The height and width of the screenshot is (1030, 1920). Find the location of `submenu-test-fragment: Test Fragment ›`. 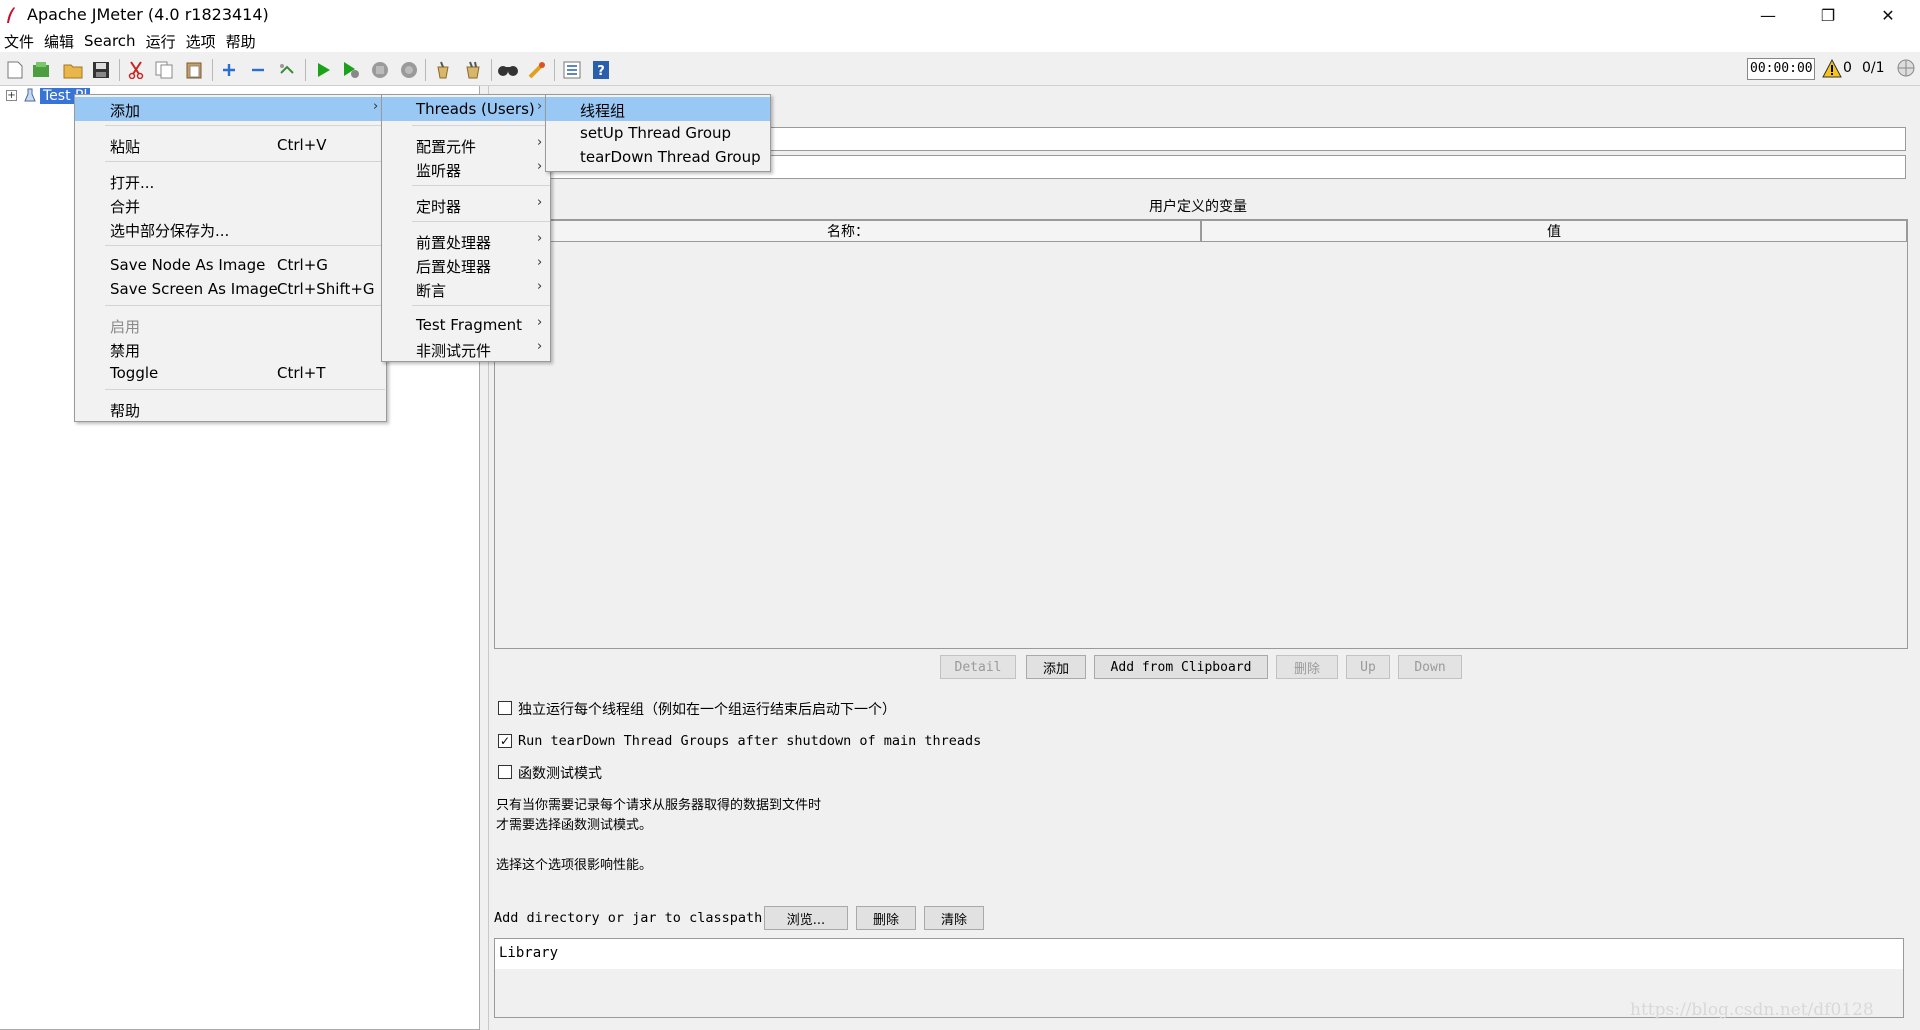

submenu-test-fragment: Test Fragment › is located at coordinates (466, 325).